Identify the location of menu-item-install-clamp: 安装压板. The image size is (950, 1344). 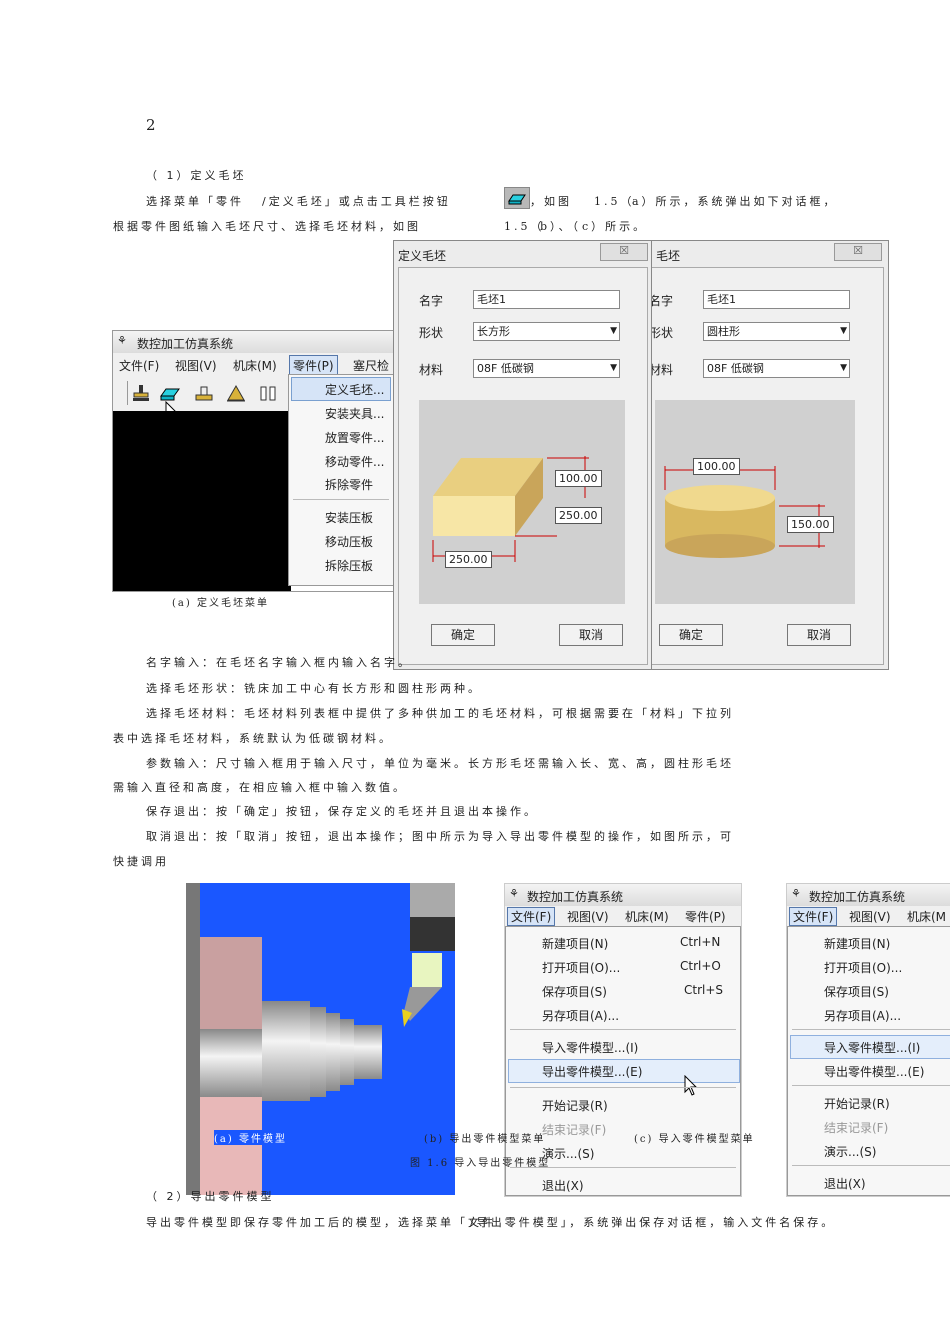
(349, 517).